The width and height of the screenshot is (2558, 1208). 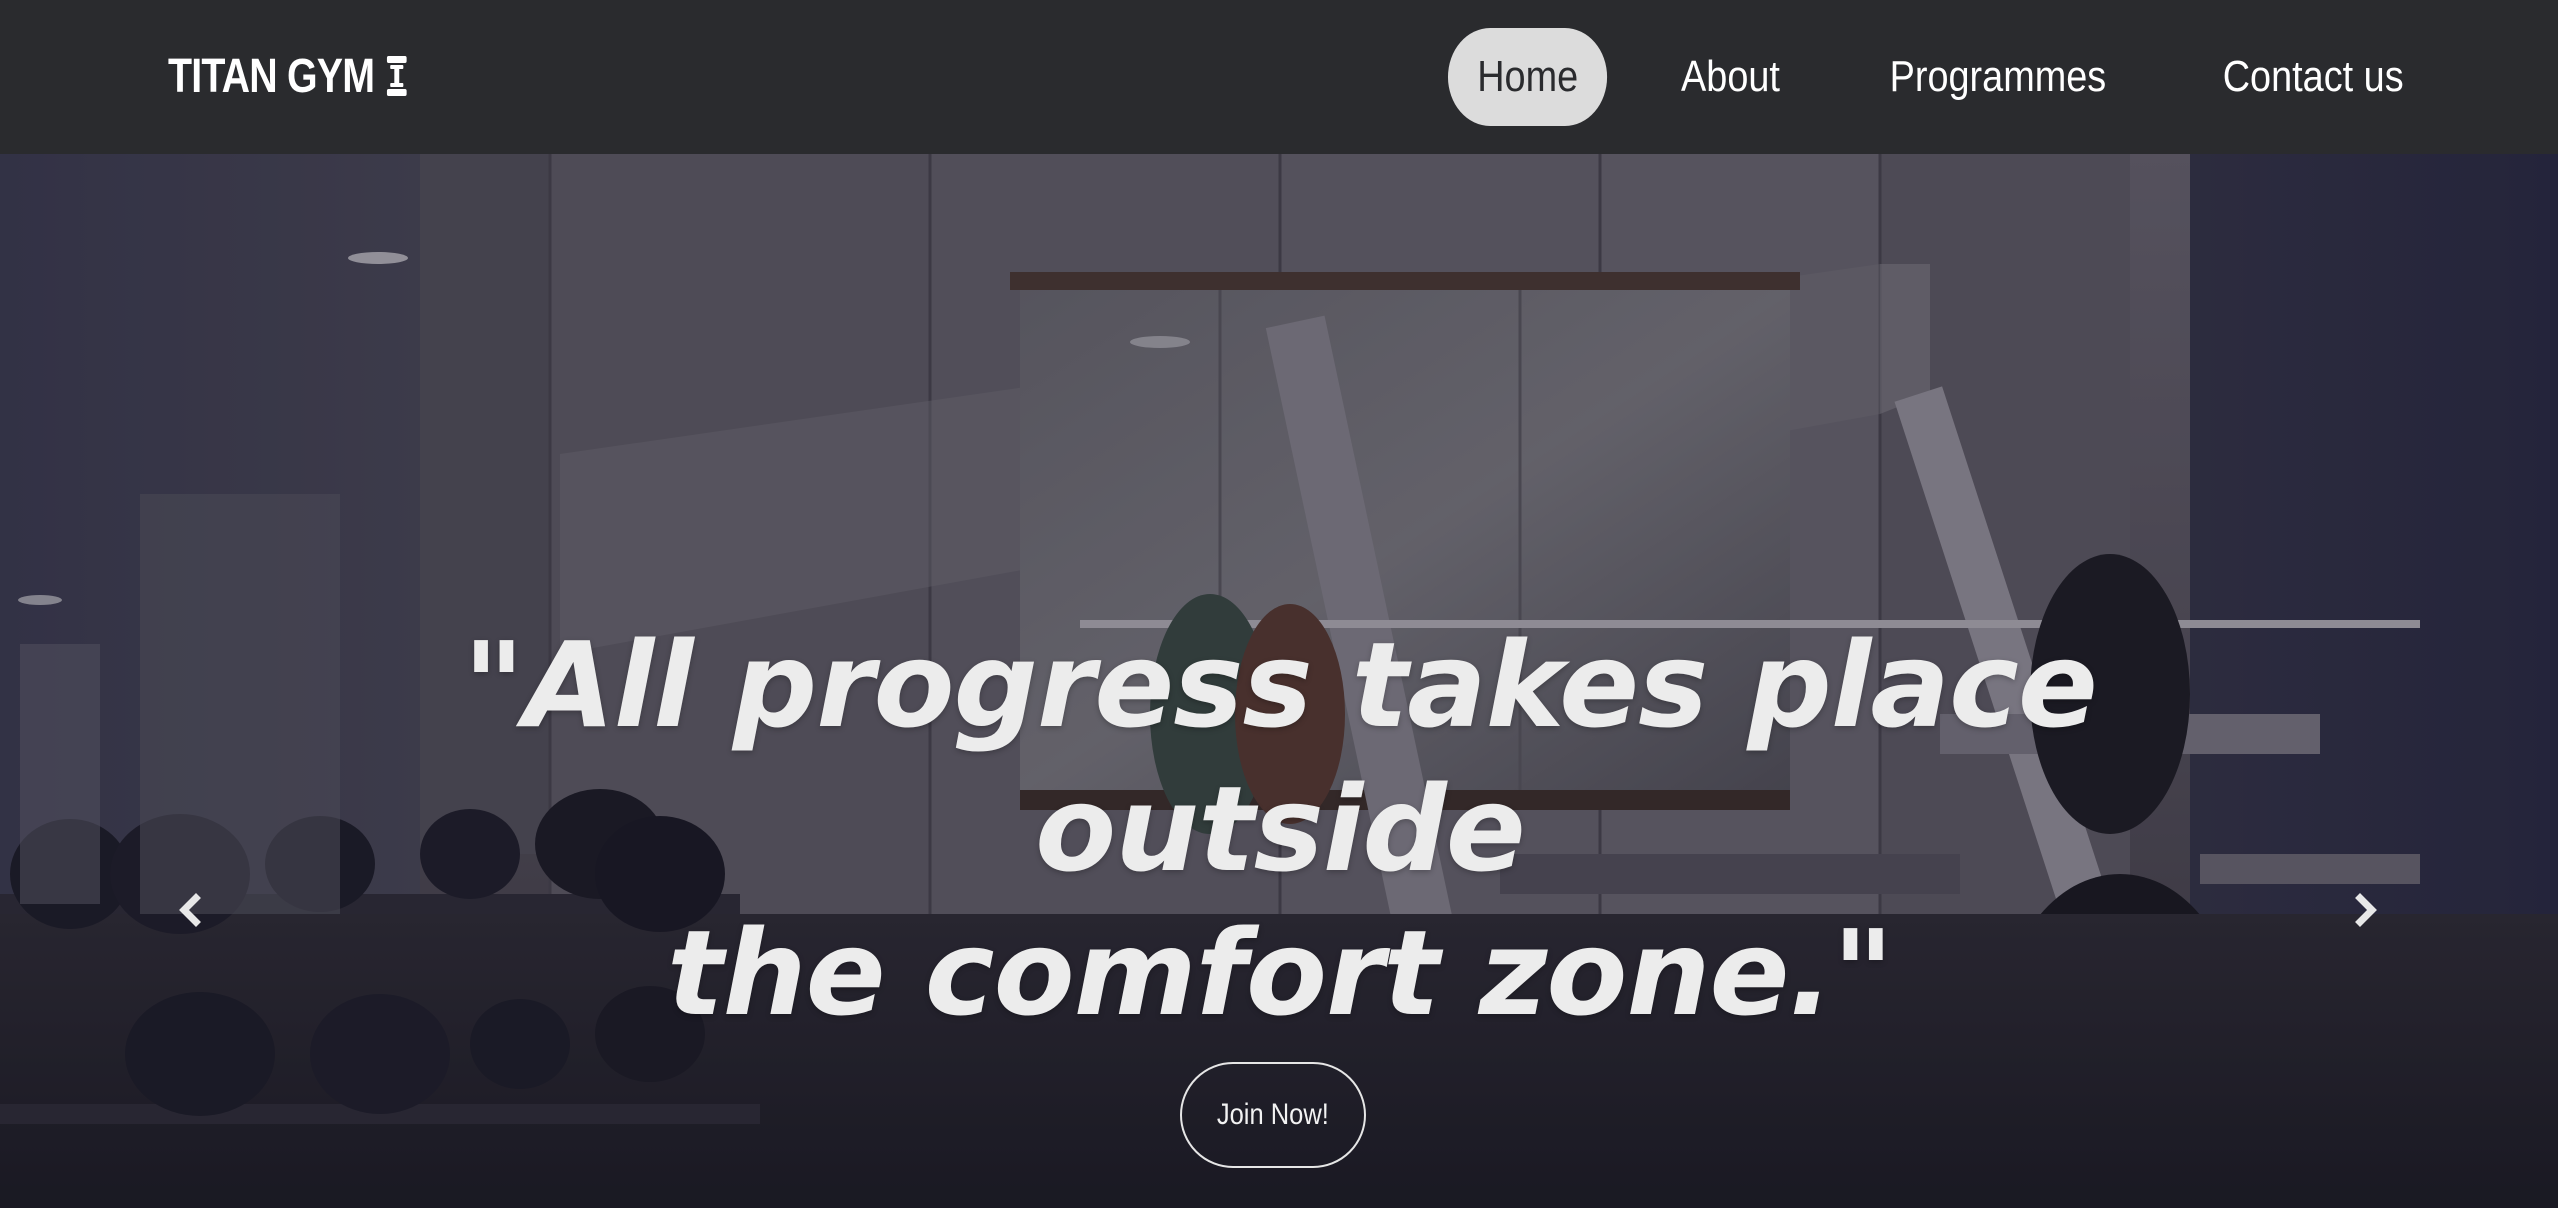 I want to click on join-now-button: Join Now!, so click(x=1273, y=1115).